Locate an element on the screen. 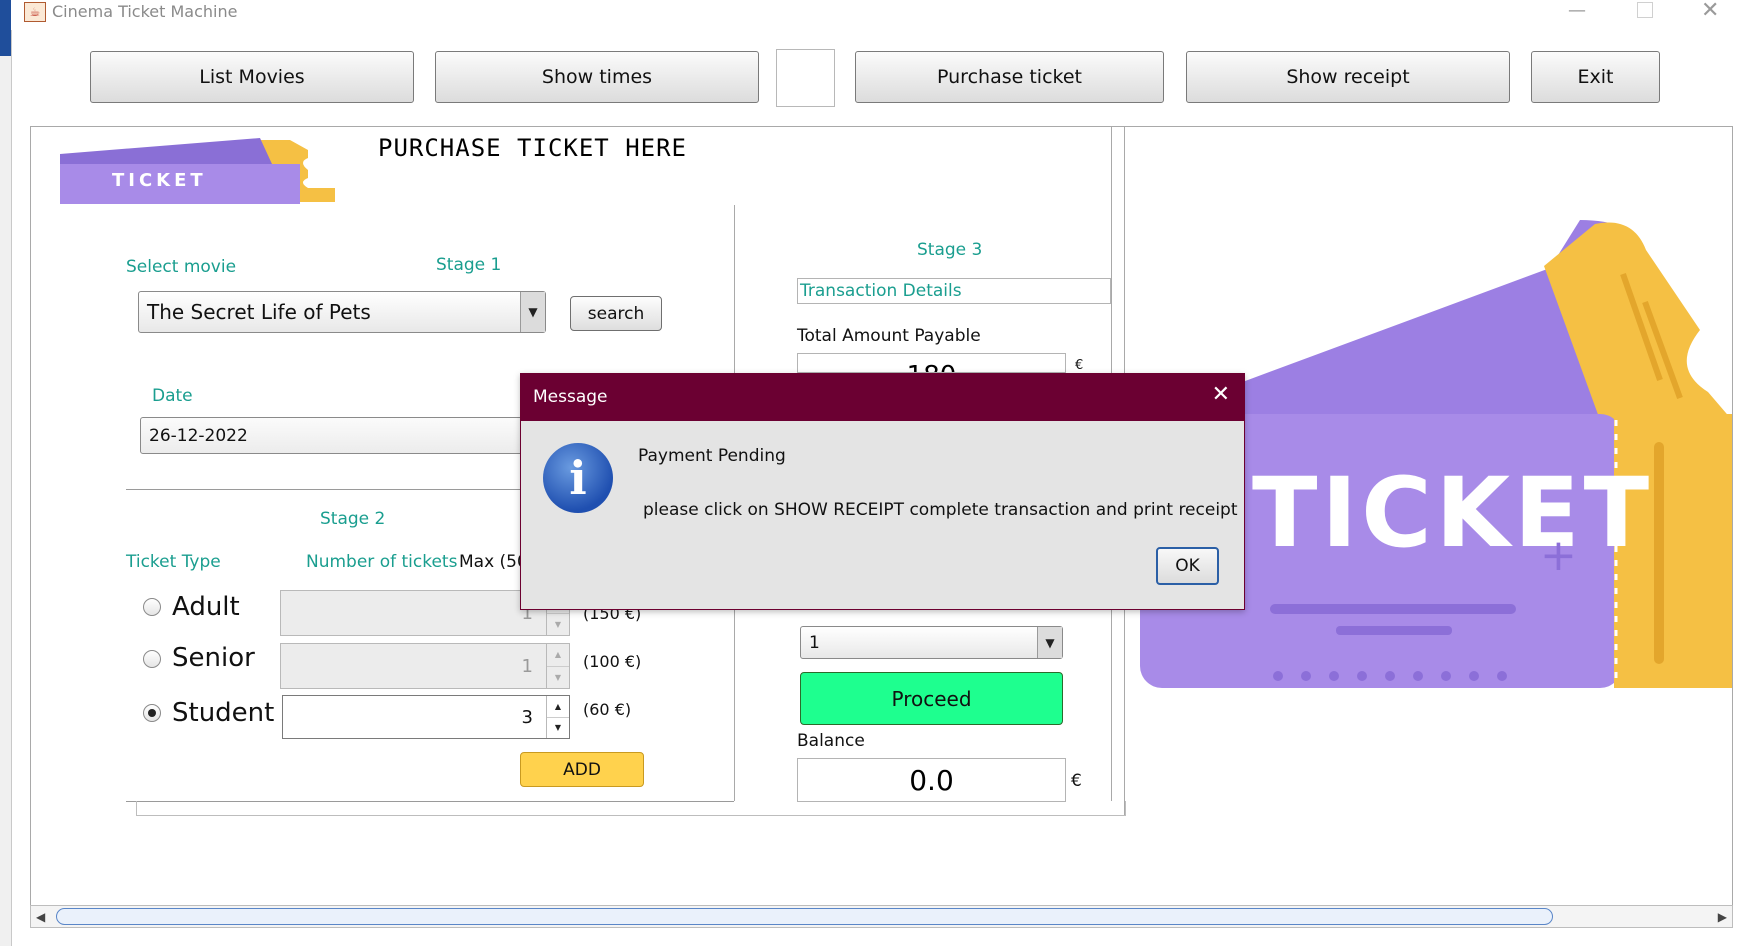 The width and height of the screenshot is (1746, 946). movie-select: The Secret Life of Pets ▼ is located at coordinates (342, 312).